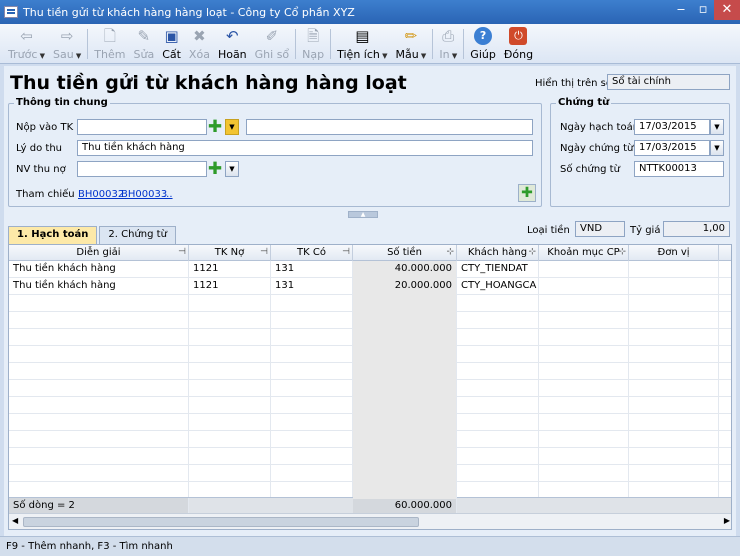  Describe the element at coordinates (498, 253) in the screenshot. I see `column-header-customer: Khách hàng ⊹` at that location.